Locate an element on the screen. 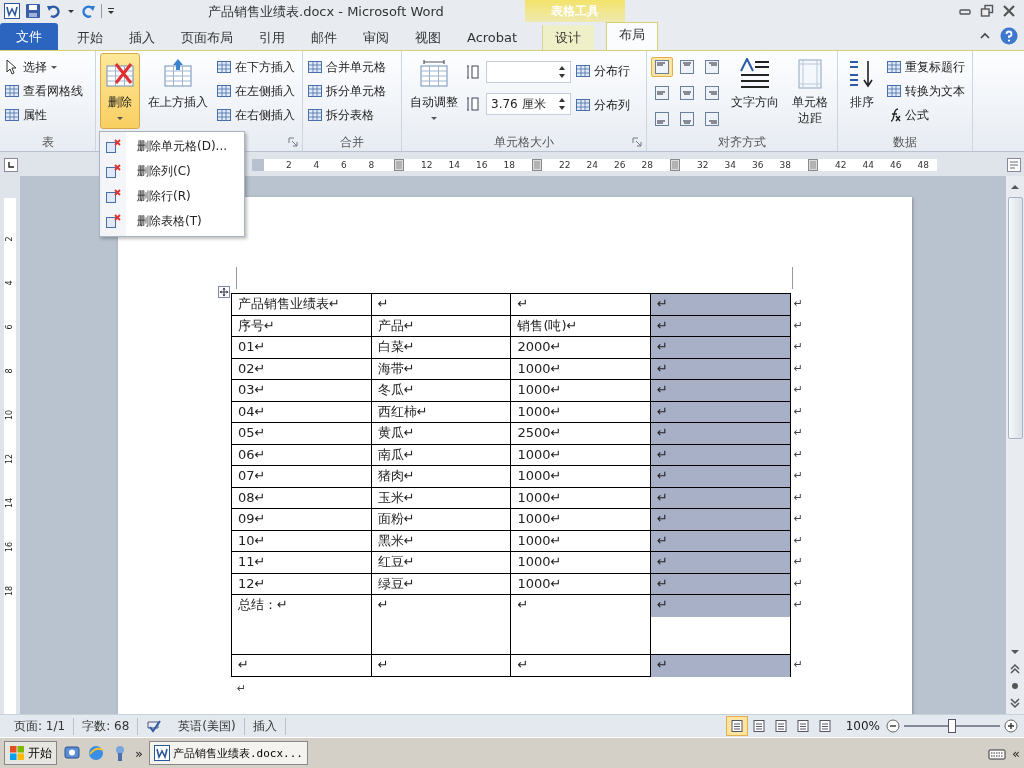 This screenshot has width=1024, height=768. ribbon-tab: 引用 is located at coordinates (272, 37).